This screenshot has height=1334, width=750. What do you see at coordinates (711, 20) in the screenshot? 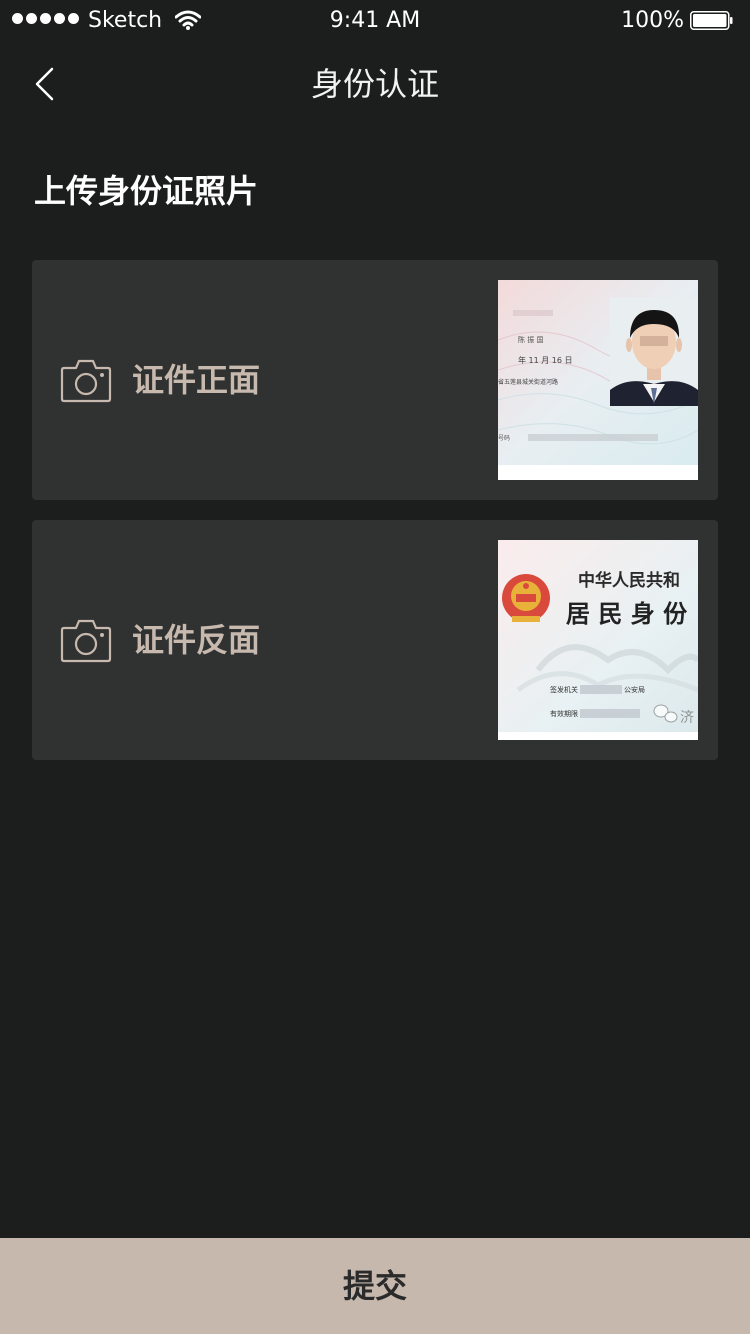
I see `battery-icon` at bounding box center [711, 20].